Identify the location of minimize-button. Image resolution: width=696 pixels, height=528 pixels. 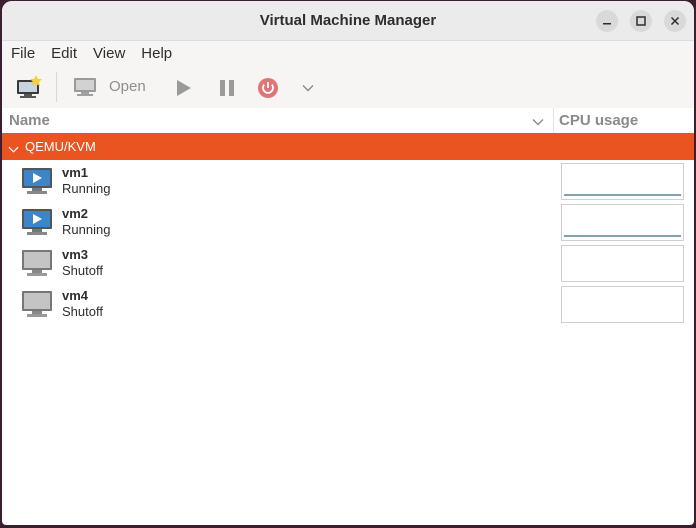
(607, 21).